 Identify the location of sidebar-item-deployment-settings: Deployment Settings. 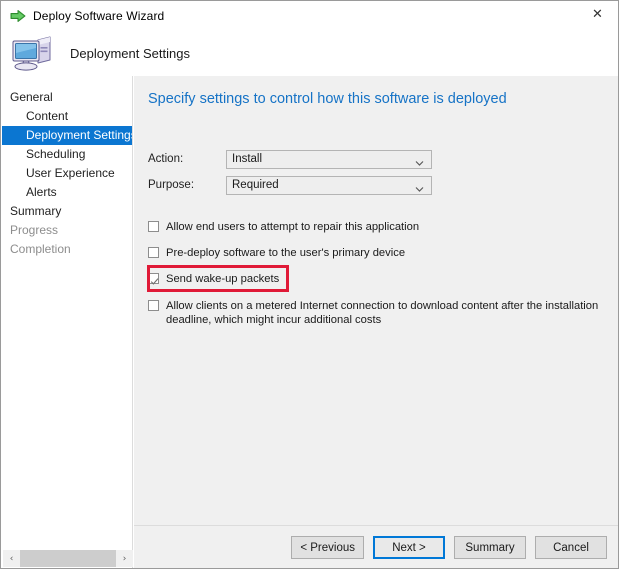
(67, 135).